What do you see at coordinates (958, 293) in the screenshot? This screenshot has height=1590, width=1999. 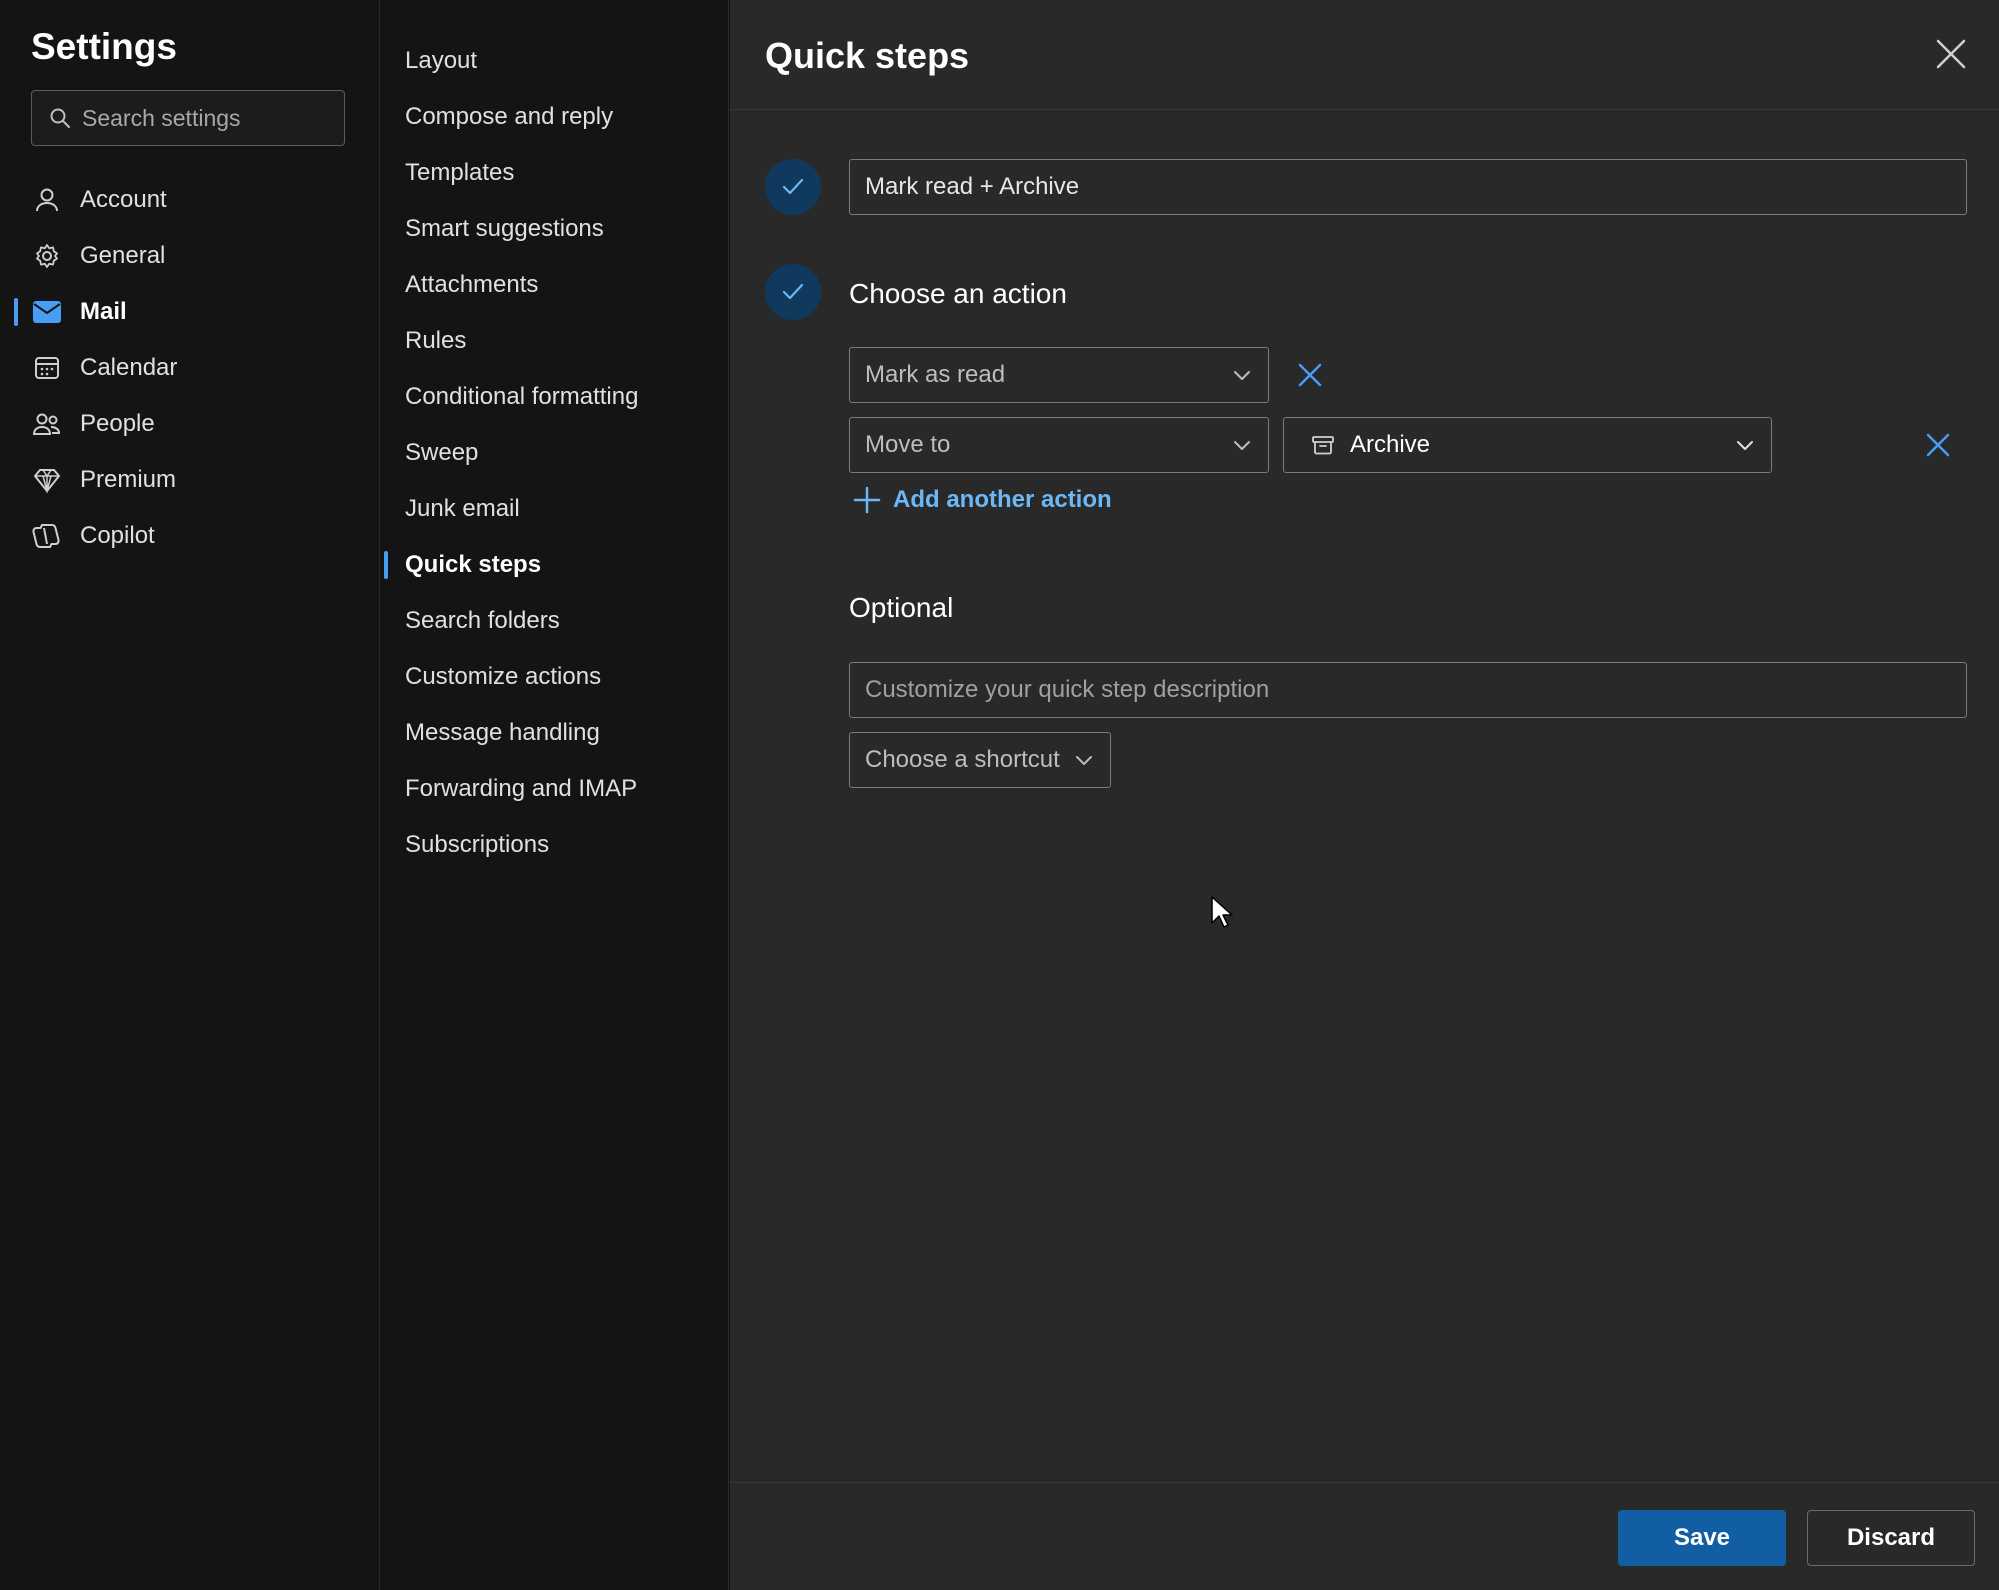 I see `choose-action-heading: Choose an action` at bounding box center [958, 293].